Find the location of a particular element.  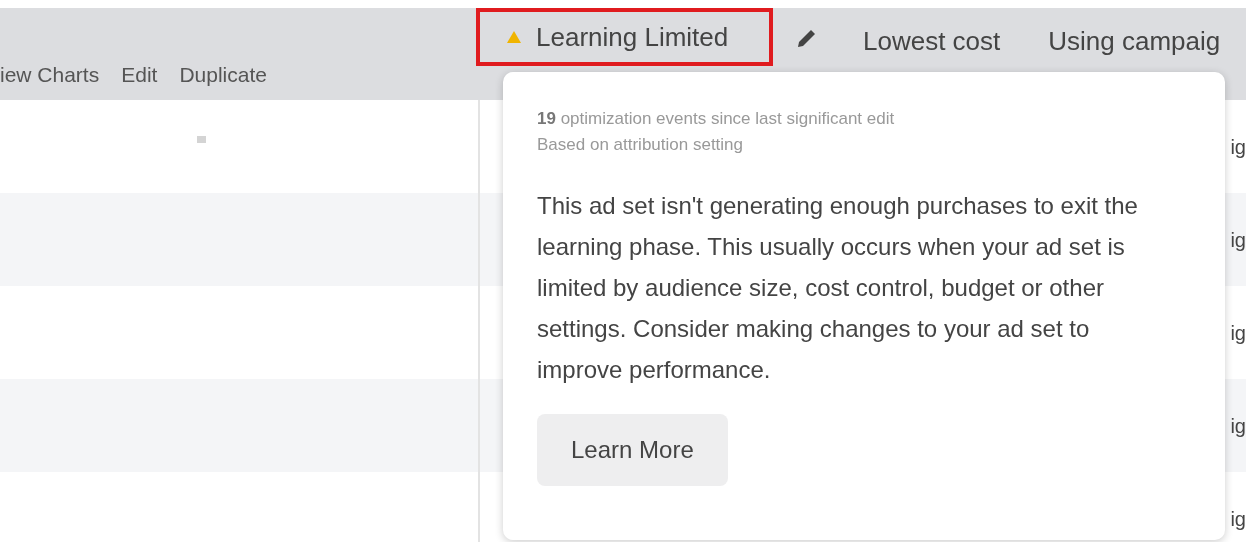

delivery-status: Learning Limited is located at coordinates (624, 37).